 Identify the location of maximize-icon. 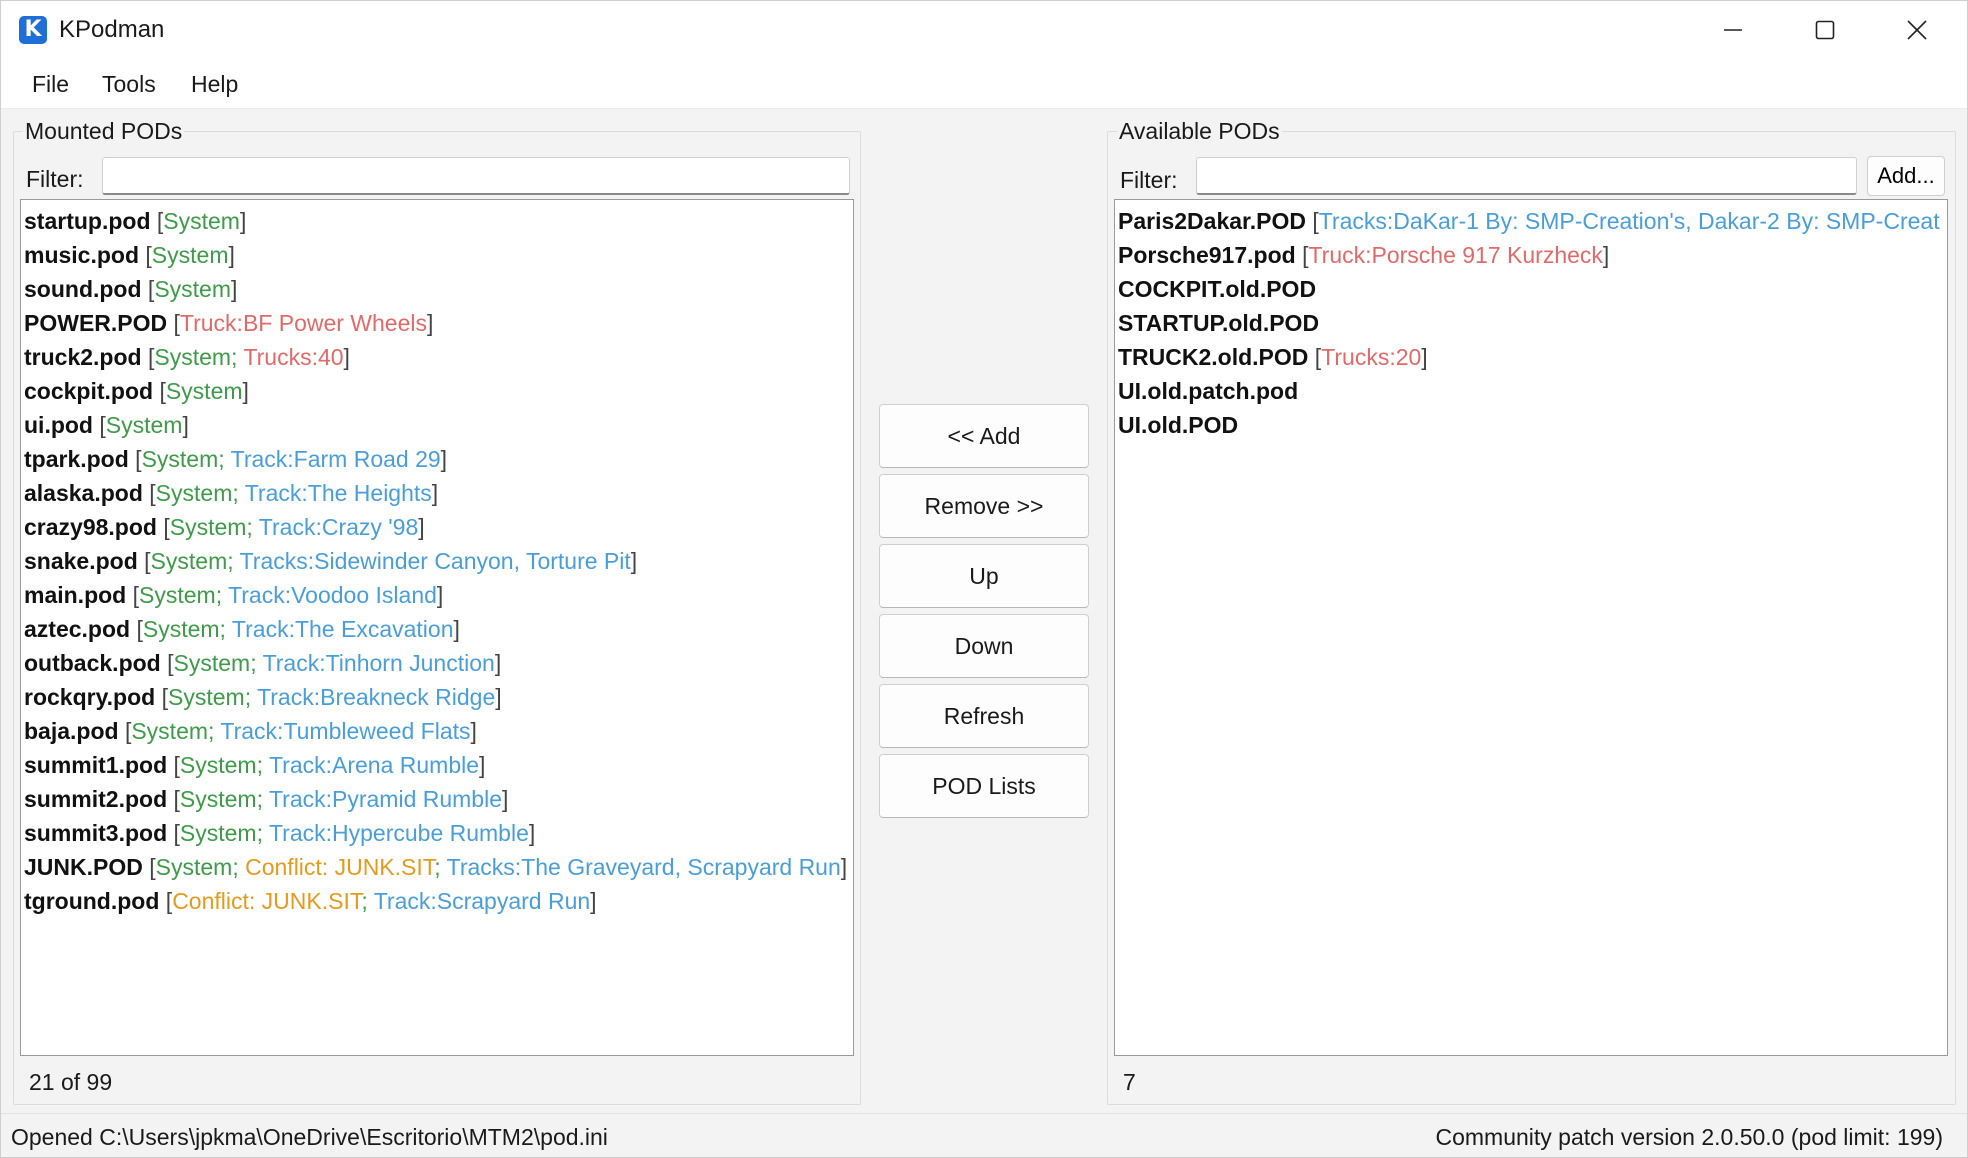
(1825, 30).